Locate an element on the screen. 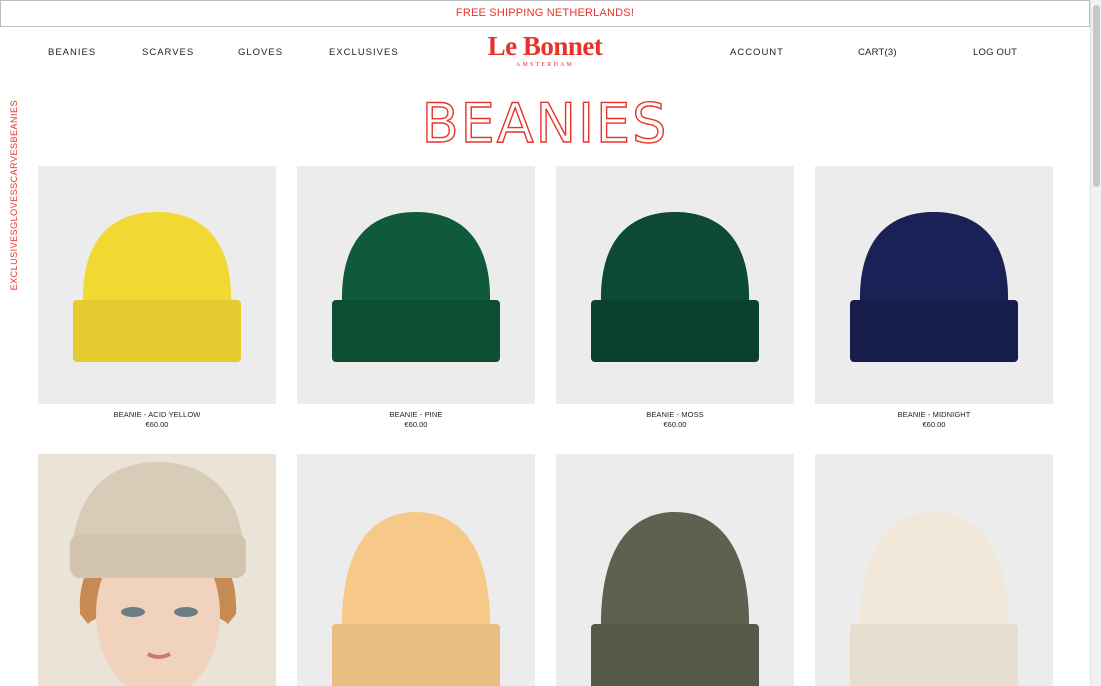 The image size is (1101, 686). product-name: BEANIE - MOSS is located at coordinates (675, 414).